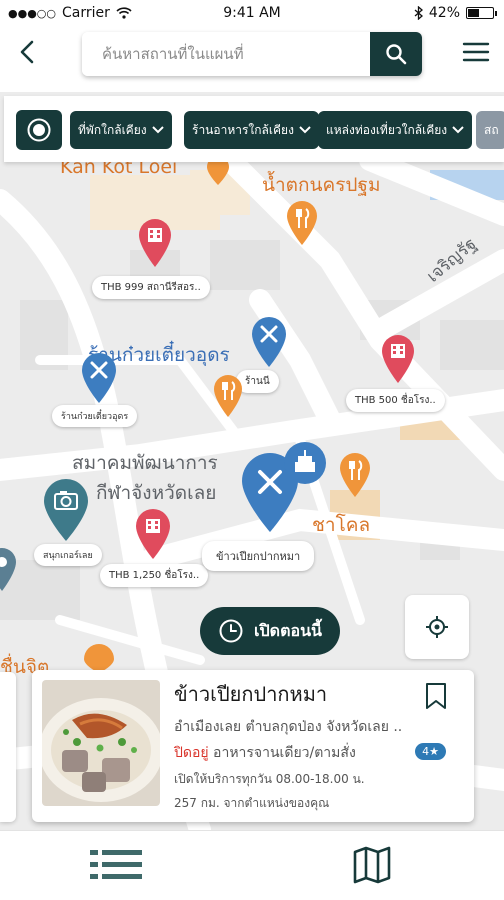 This screenshot has height=900, width=504. Describe the element at coordinates (395, 400) in the screenshot. I see `map-tag-hotel-500: THB 500 ชื่อโรง..` at that location.